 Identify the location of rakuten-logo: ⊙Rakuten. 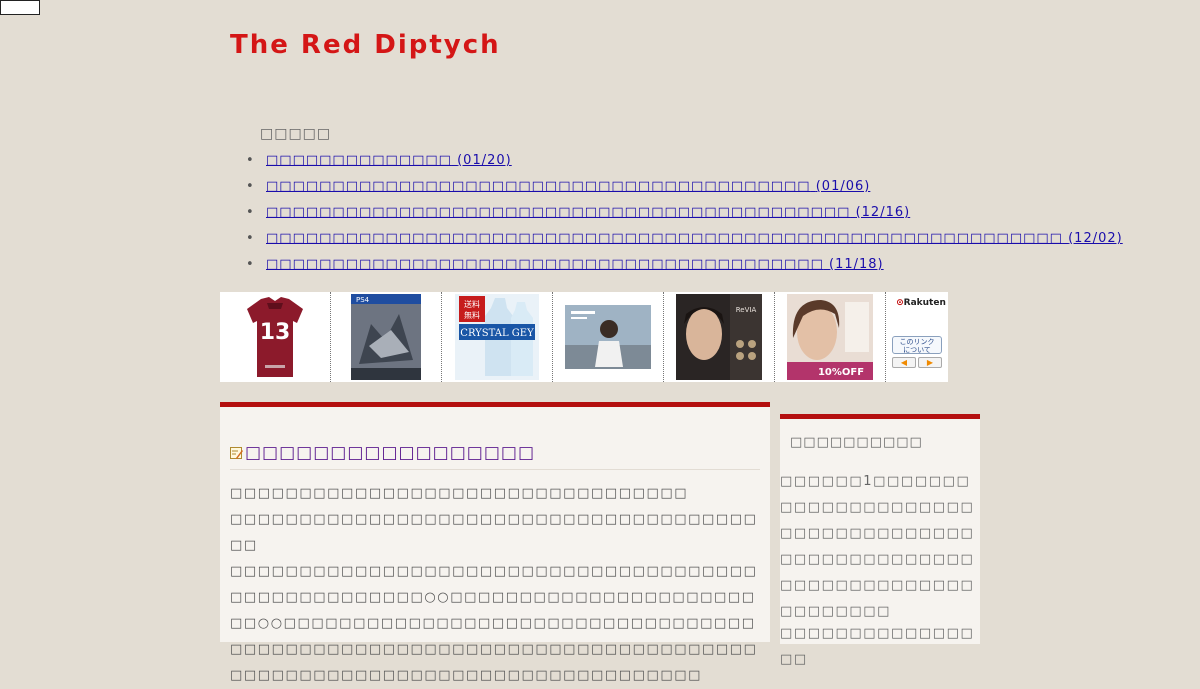
(921, 303).